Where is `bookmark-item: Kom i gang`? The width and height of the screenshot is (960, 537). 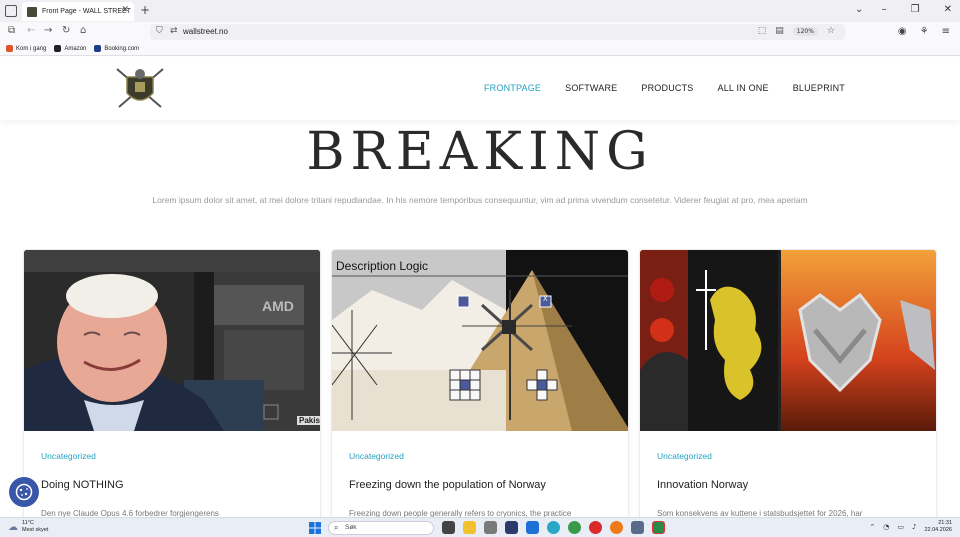
bookmark-item: Kom i gang is located at coordinates (26, 48).